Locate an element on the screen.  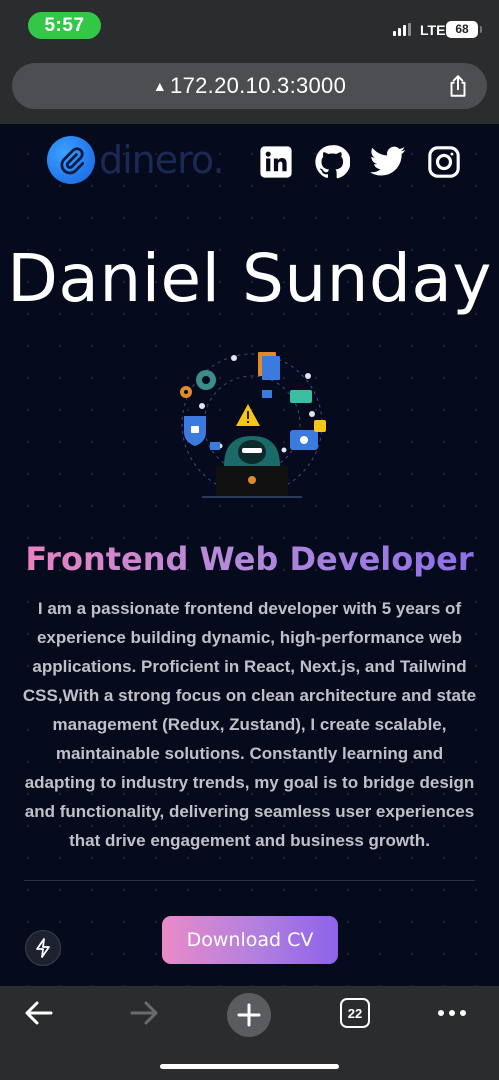
network-type: LTE is located at coordinates (433, 30).